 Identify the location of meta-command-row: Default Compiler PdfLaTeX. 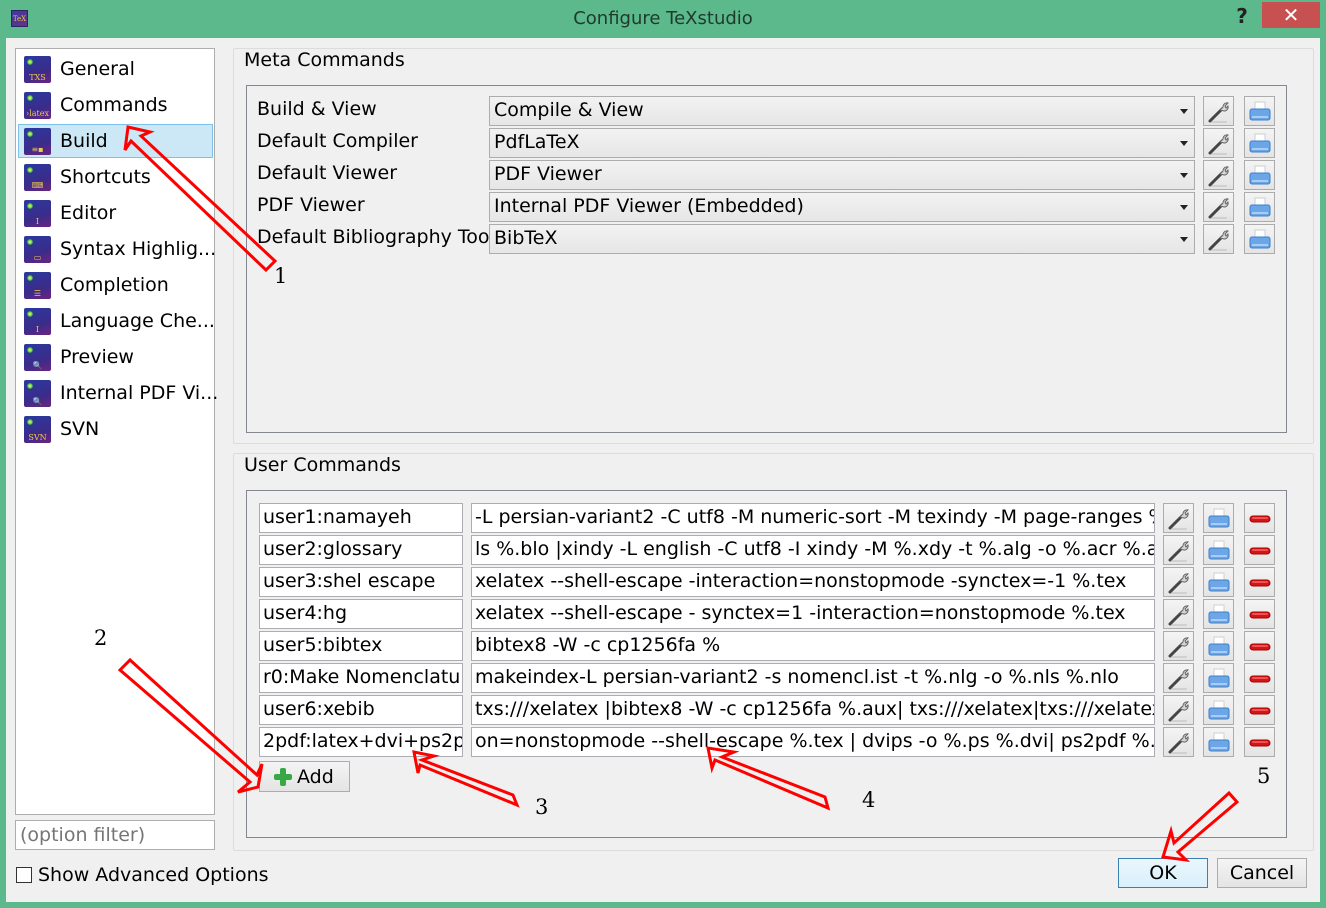
(767, 143).